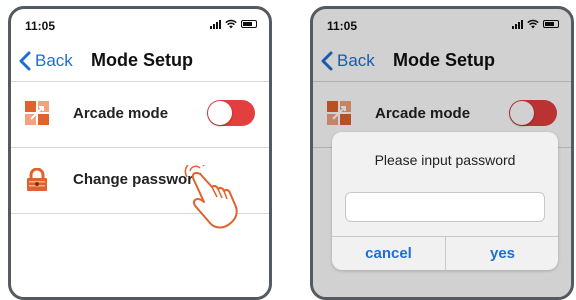 Image resolution: width=576 pixels, height=300 pixels. I want to click on change-password-label: Change password, so click(138, 179).